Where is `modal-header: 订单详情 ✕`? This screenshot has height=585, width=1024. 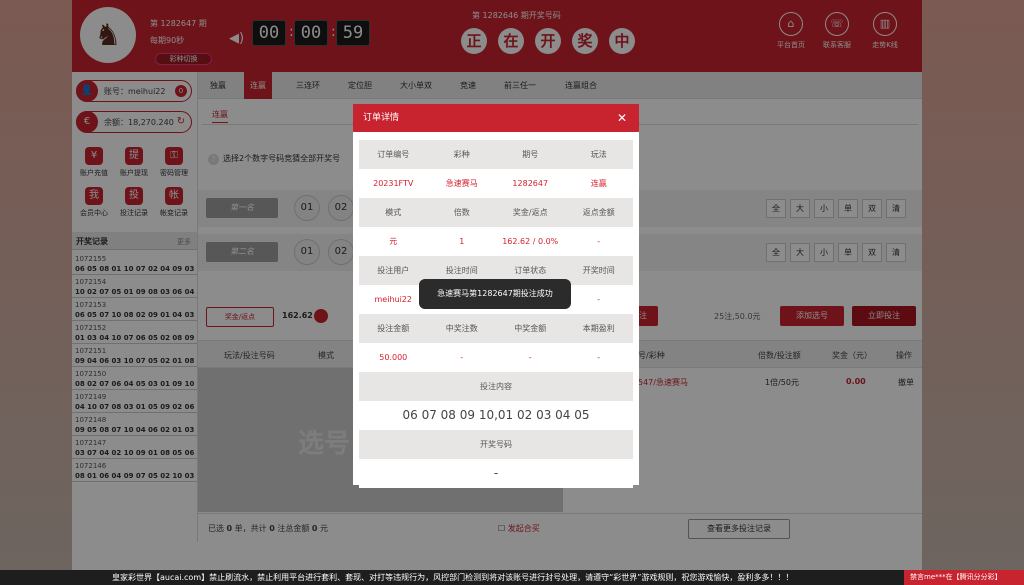
modal-header: 订单详情 ✕ is located at coordinates (496, 118).